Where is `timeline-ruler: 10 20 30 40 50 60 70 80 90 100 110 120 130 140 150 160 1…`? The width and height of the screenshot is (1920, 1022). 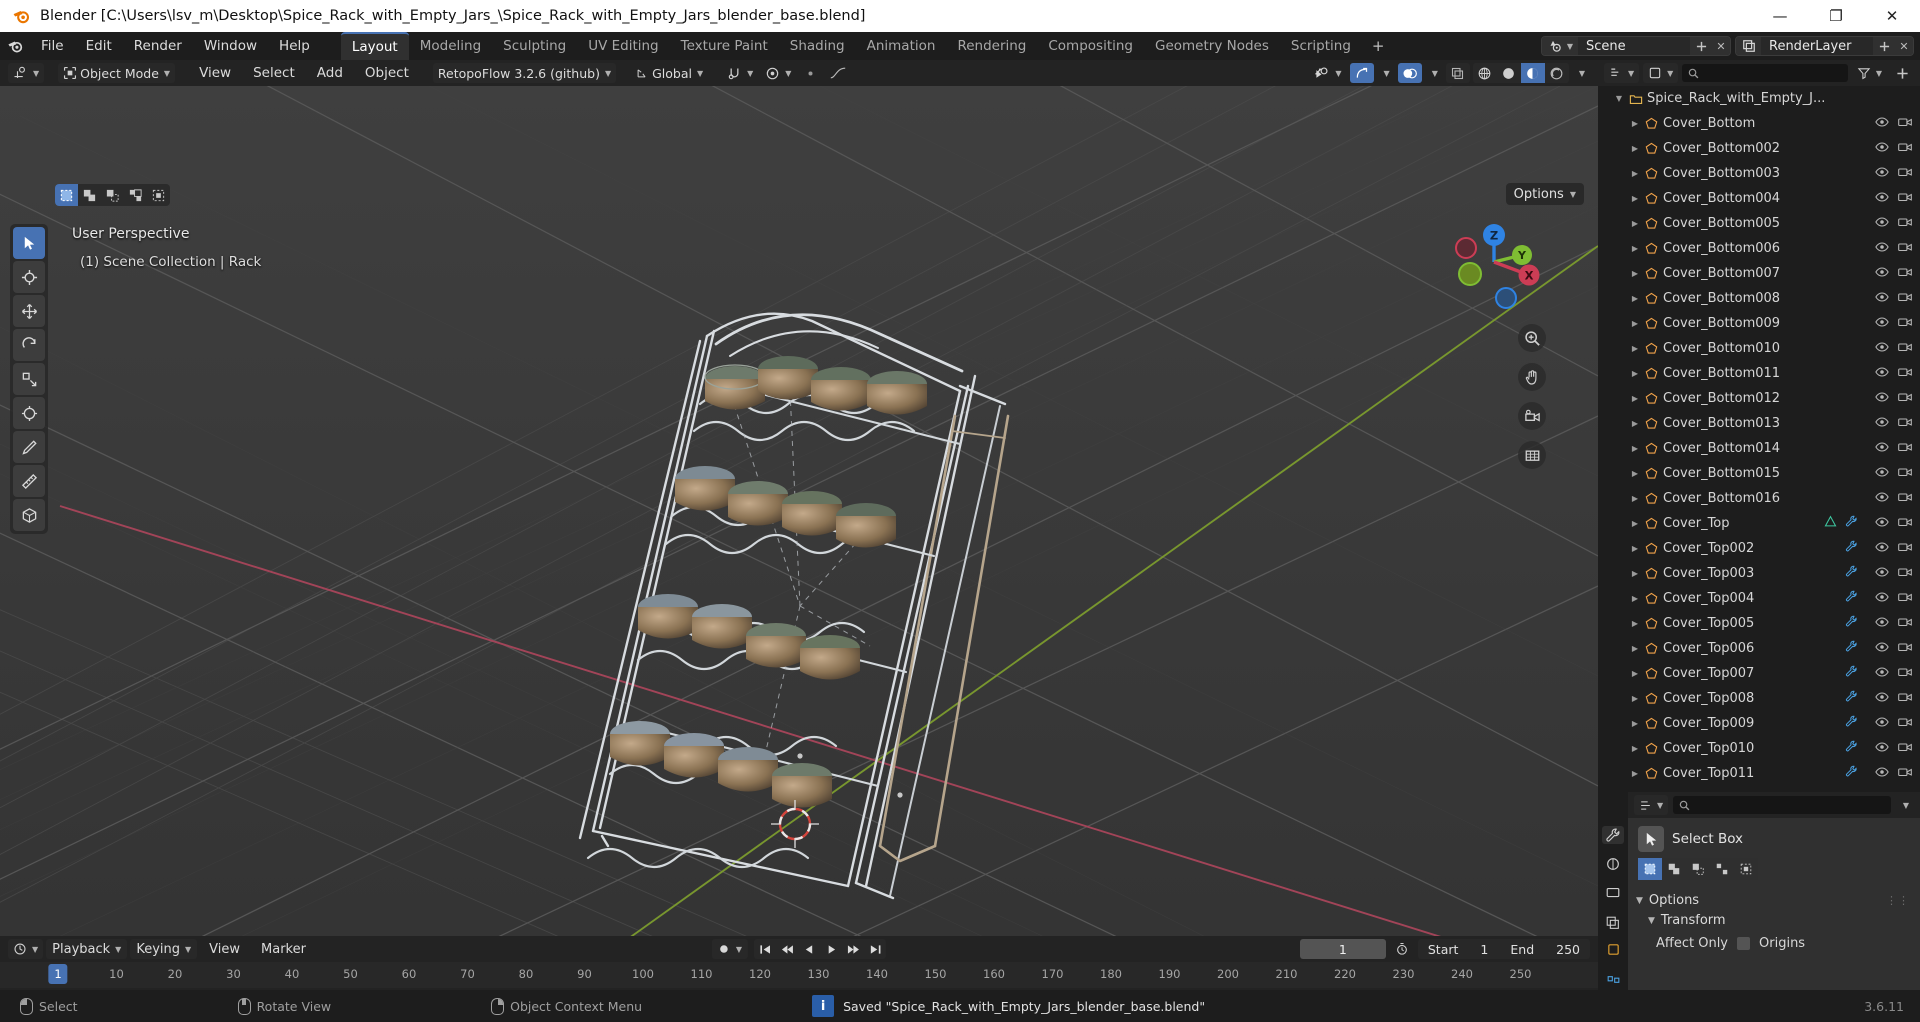 timeline-ruler: 10 20 30 40 50 60 70 80 90 100 110 120 130 140 150 160 1… is located at coordinates (799, 975).